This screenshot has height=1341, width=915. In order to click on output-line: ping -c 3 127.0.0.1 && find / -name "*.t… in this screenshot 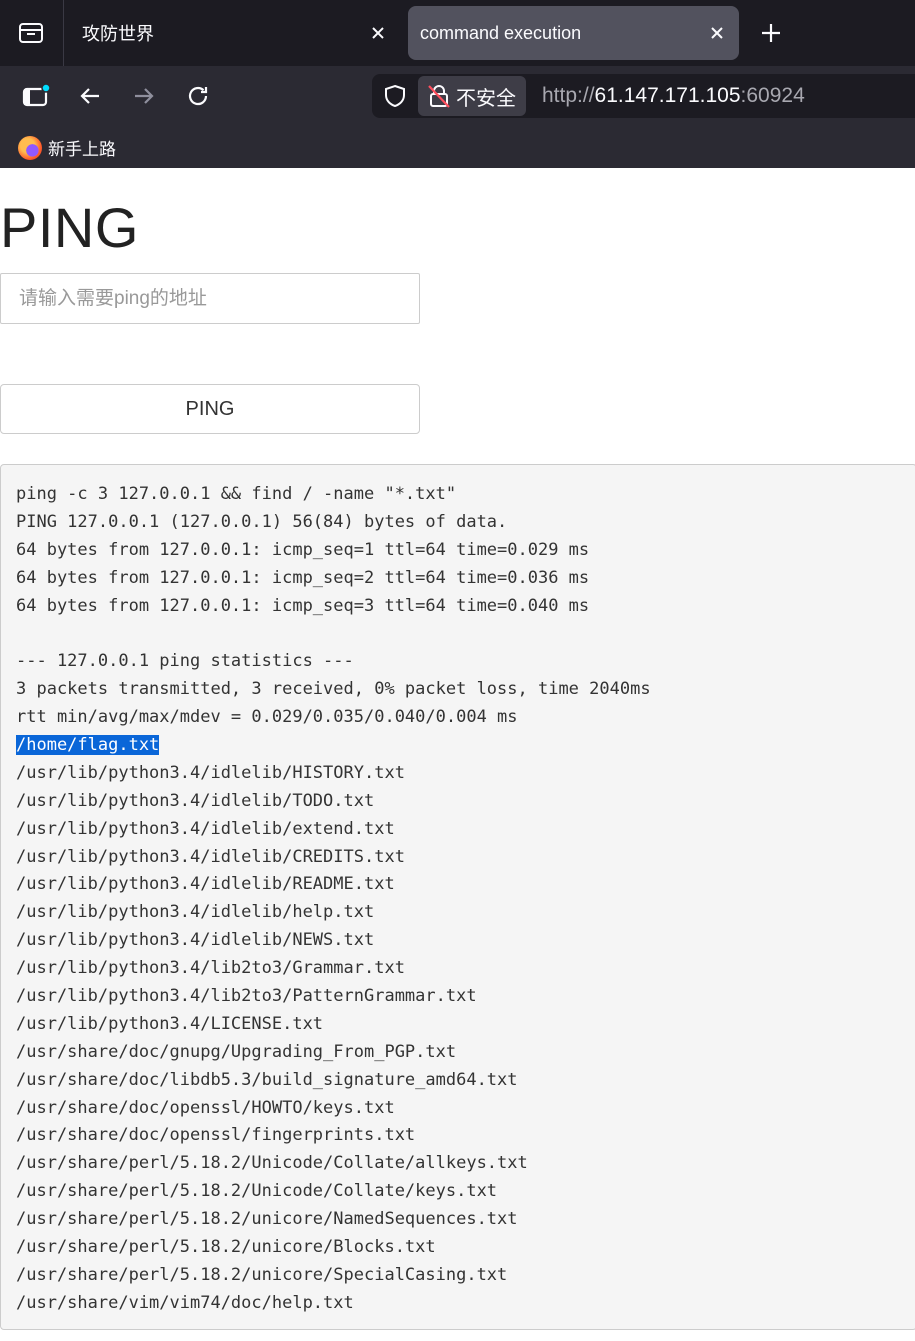, I will do `click(458, 495)`.